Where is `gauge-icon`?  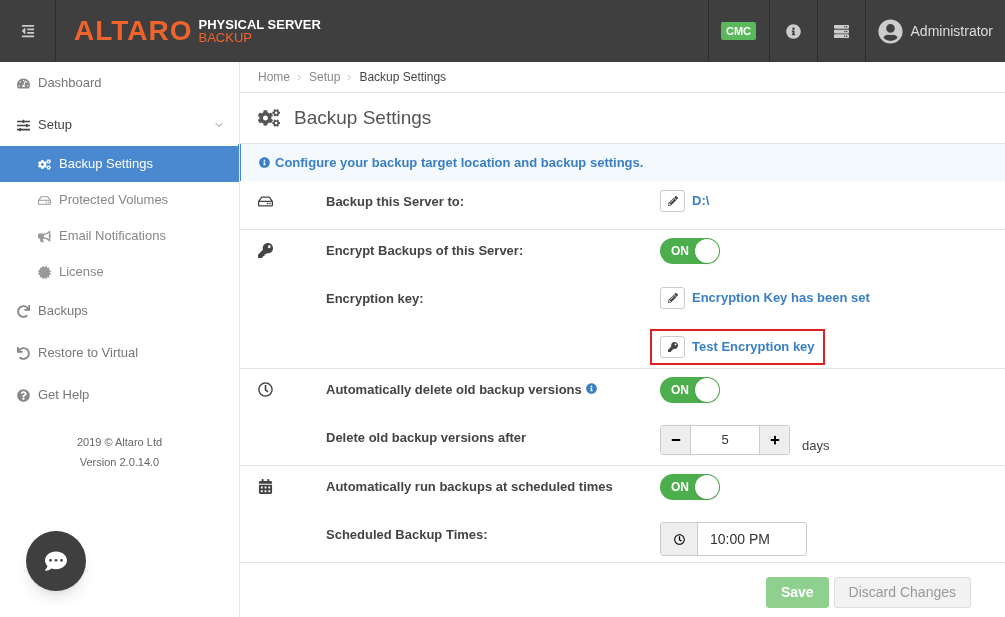 gauge-icon is located at coordinates (23, 83).